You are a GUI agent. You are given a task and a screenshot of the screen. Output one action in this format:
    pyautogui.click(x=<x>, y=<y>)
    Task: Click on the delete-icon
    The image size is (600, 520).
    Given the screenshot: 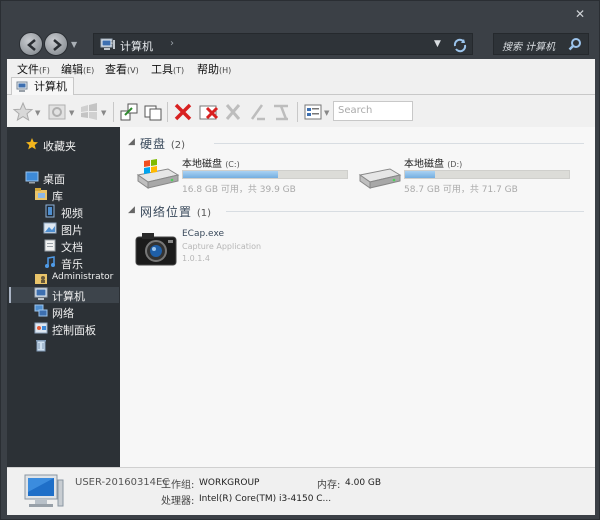 What is the action you would take?
    pyautogui.click(x=183, y=112)
    